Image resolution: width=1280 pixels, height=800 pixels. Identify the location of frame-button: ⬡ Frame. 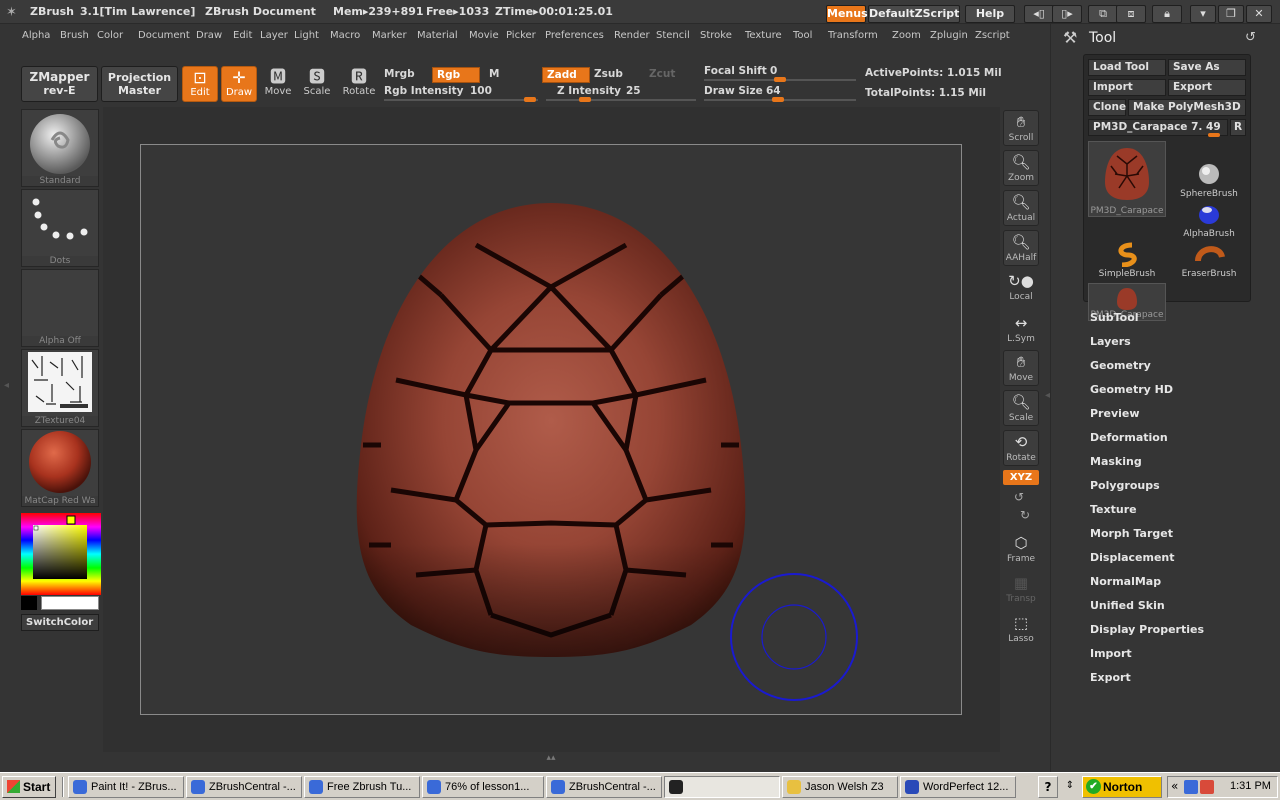
(1021, 550).